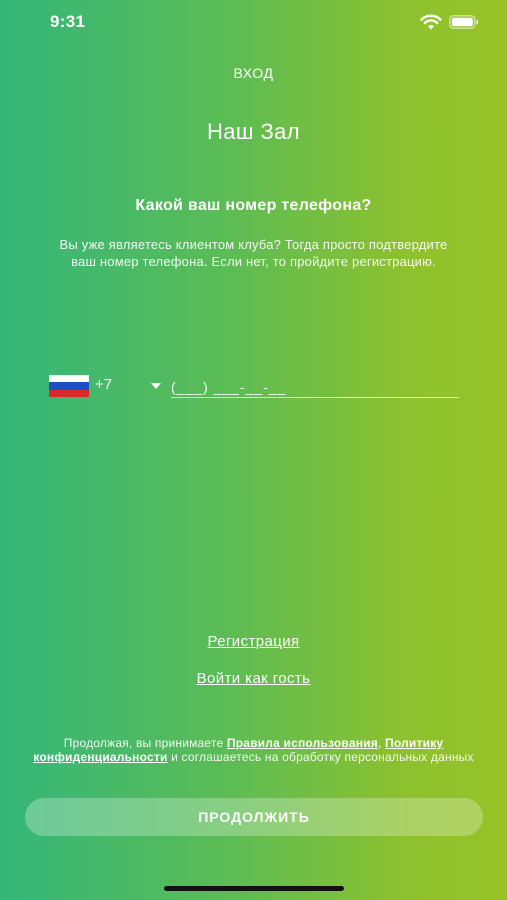 The image size is (507, 900). I want to click on continue-button: ПРОДОЛЖИТЬ, so click(254, 817).